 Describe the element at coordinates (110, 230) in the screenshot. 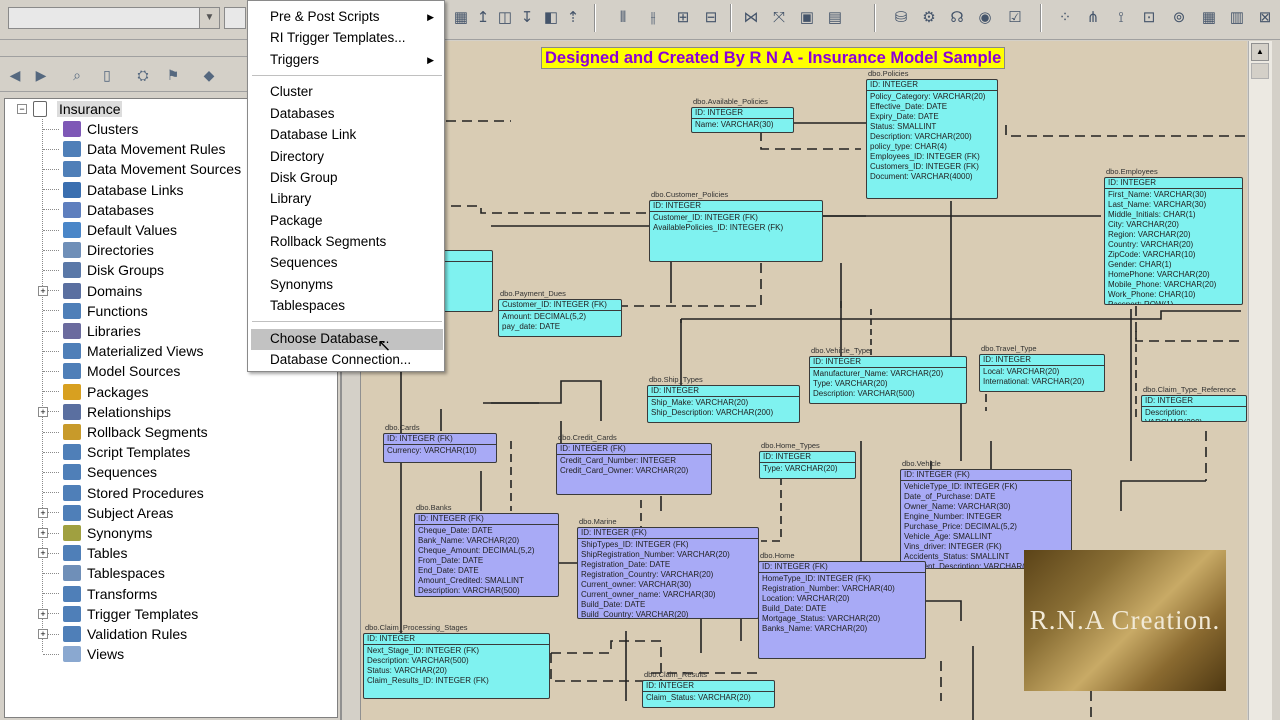

I see `tree-item-default-values: Default Values` at that location.